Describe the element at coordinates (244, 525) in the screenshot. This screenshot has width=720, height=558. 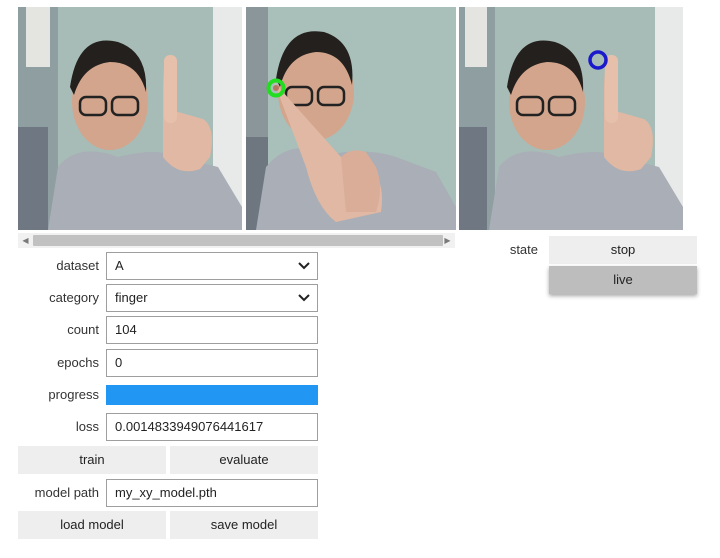
I see `save-model-button: save model` at that location.